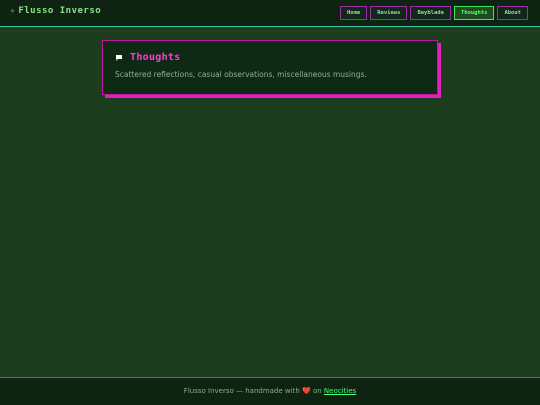 This screenshot has width=540, height=405. What do you see at coordinates (340, 391) in the screenshot?
I see `neocities-link: Neocities` at bounding box center [340, 391].